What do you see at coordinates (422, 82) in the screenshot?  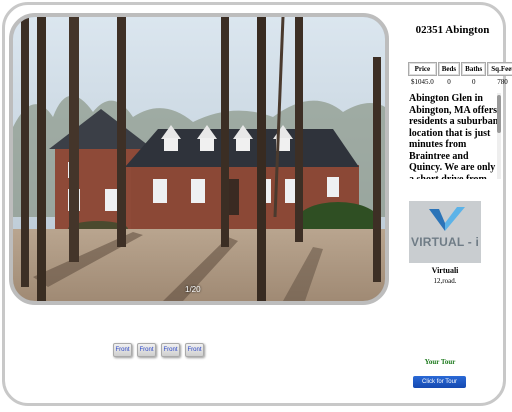 I see `value-price: $1045.0` at bounding box center [422, 82].